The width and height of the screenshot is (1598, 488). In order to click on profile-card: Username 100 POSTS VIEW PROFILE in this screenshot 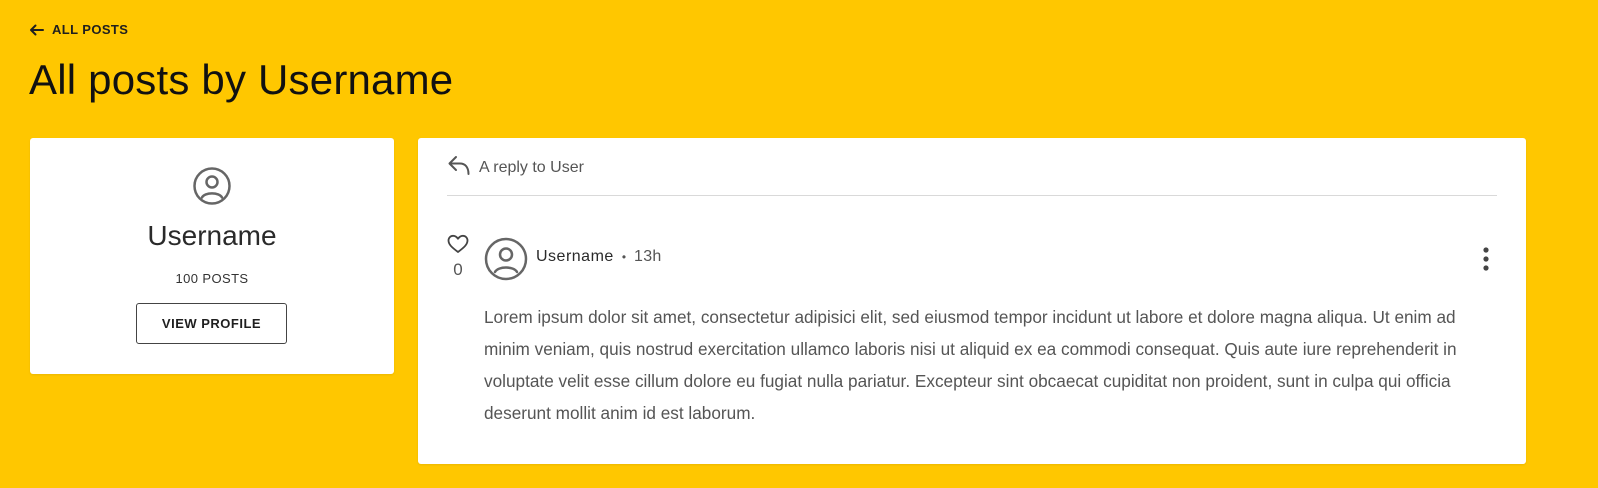, I will do `click(212, 256)`.